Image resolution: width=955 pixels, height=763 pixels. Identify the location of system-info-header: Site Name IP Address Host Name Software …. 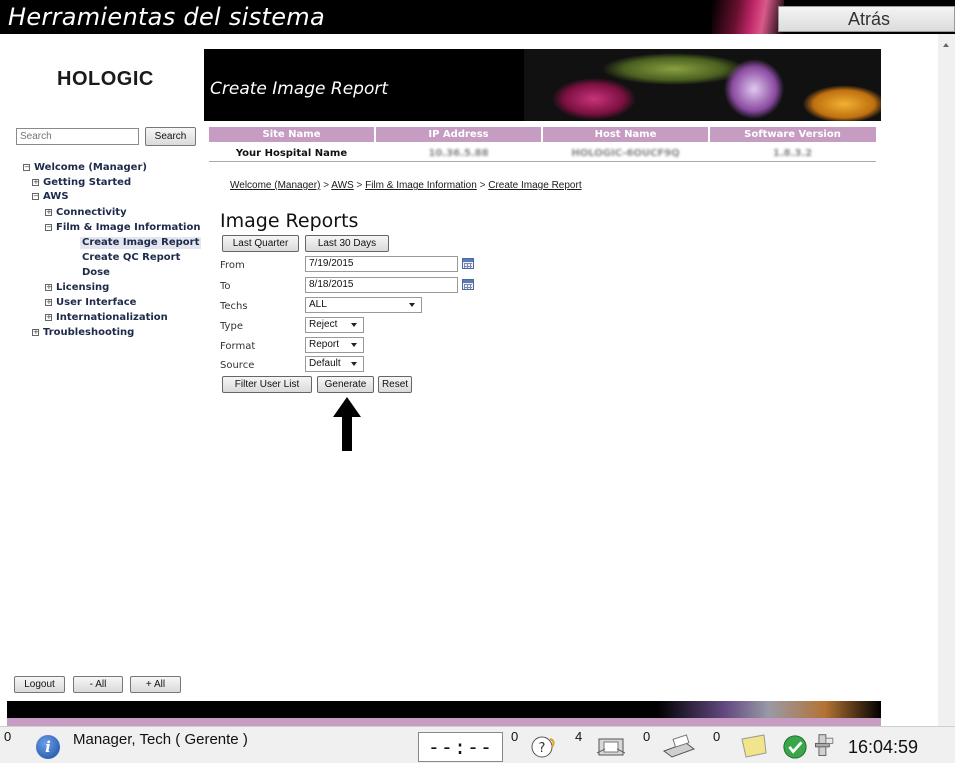
(542, 134).